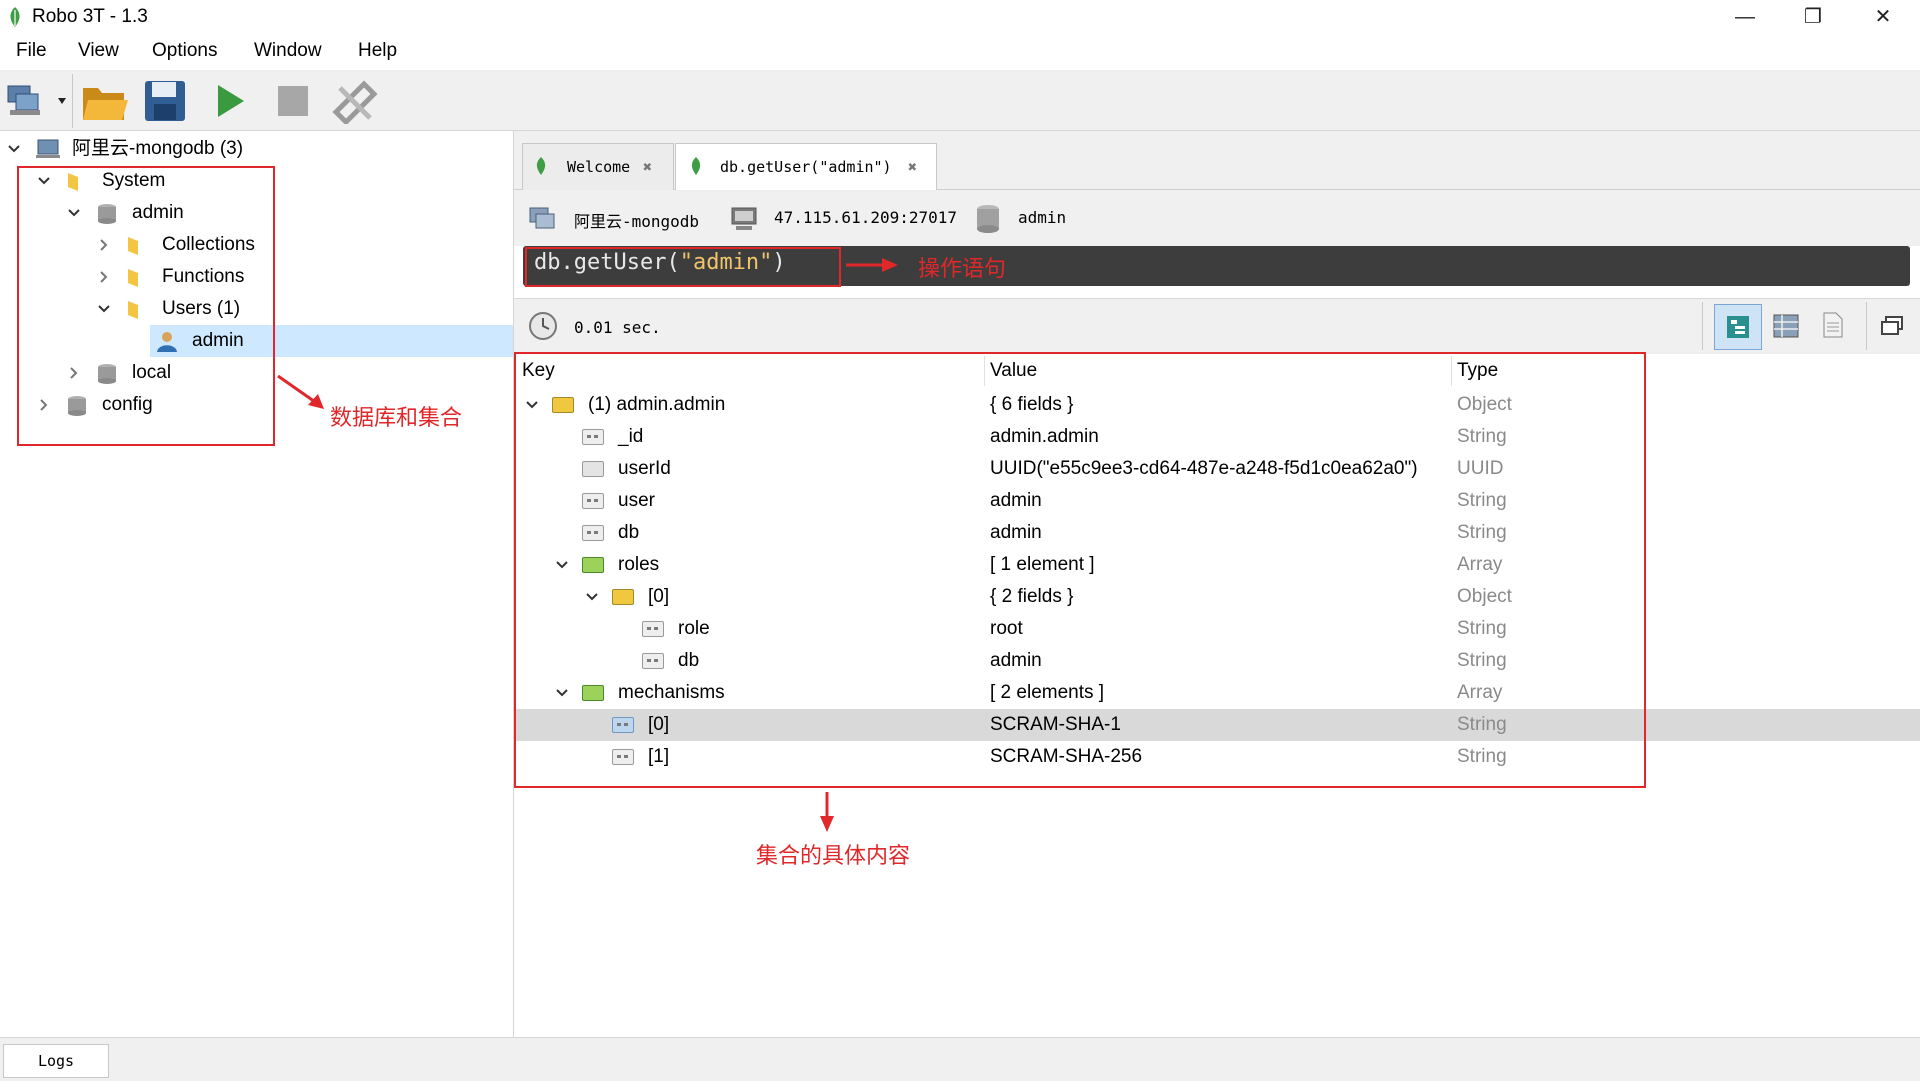  Describe the element at coordinates (988, 219) in the screenshot. I see `database-icon` at that location.